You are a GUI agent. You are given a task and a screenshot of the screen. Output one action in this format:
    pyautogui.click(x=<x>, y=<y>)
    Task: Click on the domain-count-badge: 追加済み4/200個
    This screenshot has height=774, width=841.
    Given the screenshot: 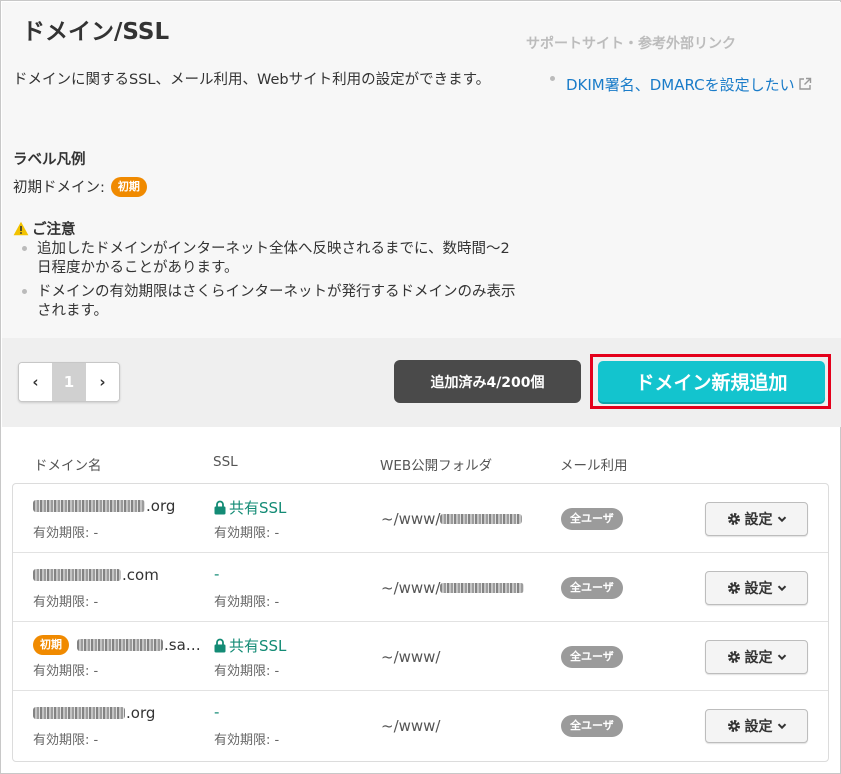 What is the action you would take?
    pyautogui.click(x=487, y=381)
    